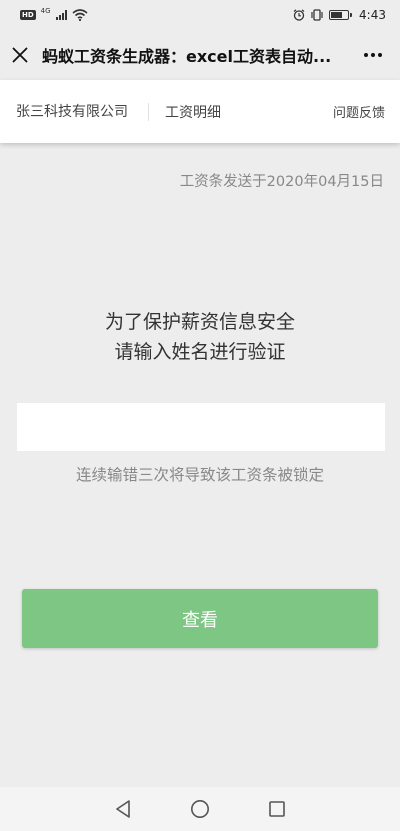  What do you see at coordinates (200, 618) in the screenshot?
I see `view-button: 查看` at bounding box center [200, 618].